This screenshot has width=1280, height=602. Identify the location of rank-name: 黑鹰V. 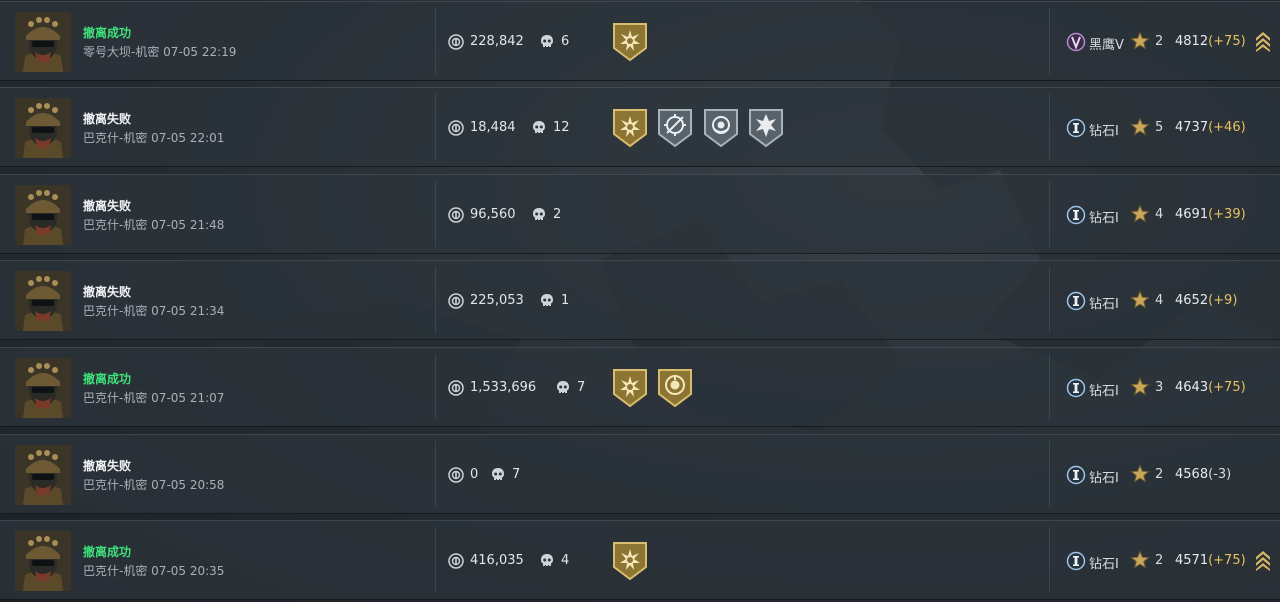
(1106, 45).